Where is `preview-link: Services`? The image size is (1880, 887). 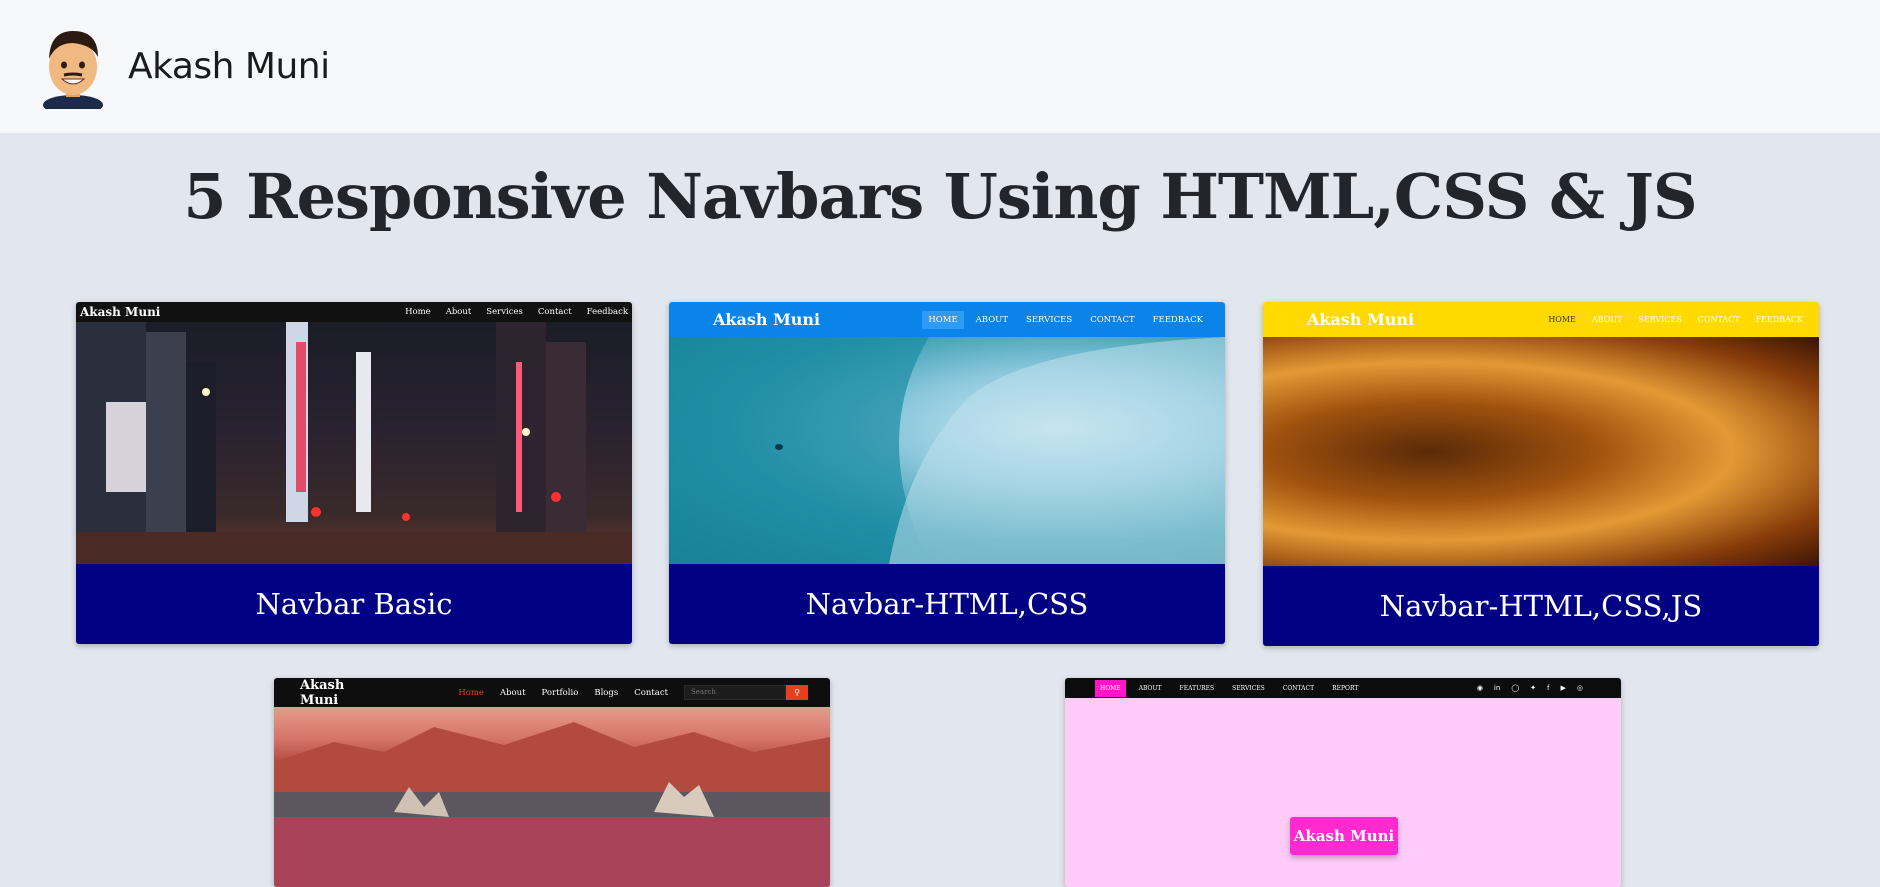 preview-link: Services is located at coordinates (504, 312).